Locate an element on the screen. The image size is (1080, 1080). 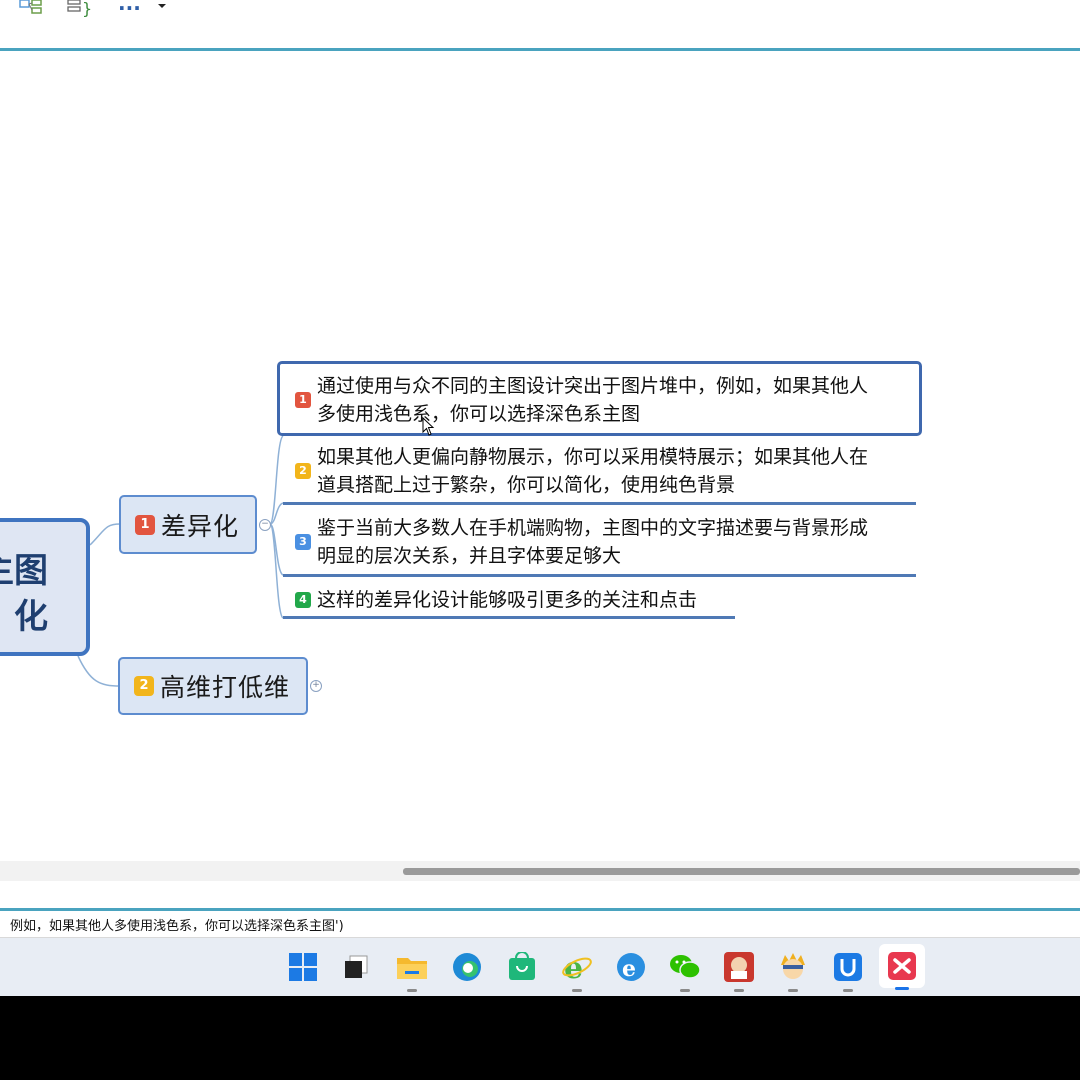
wechat-icon is located at coordinates (685, 971).